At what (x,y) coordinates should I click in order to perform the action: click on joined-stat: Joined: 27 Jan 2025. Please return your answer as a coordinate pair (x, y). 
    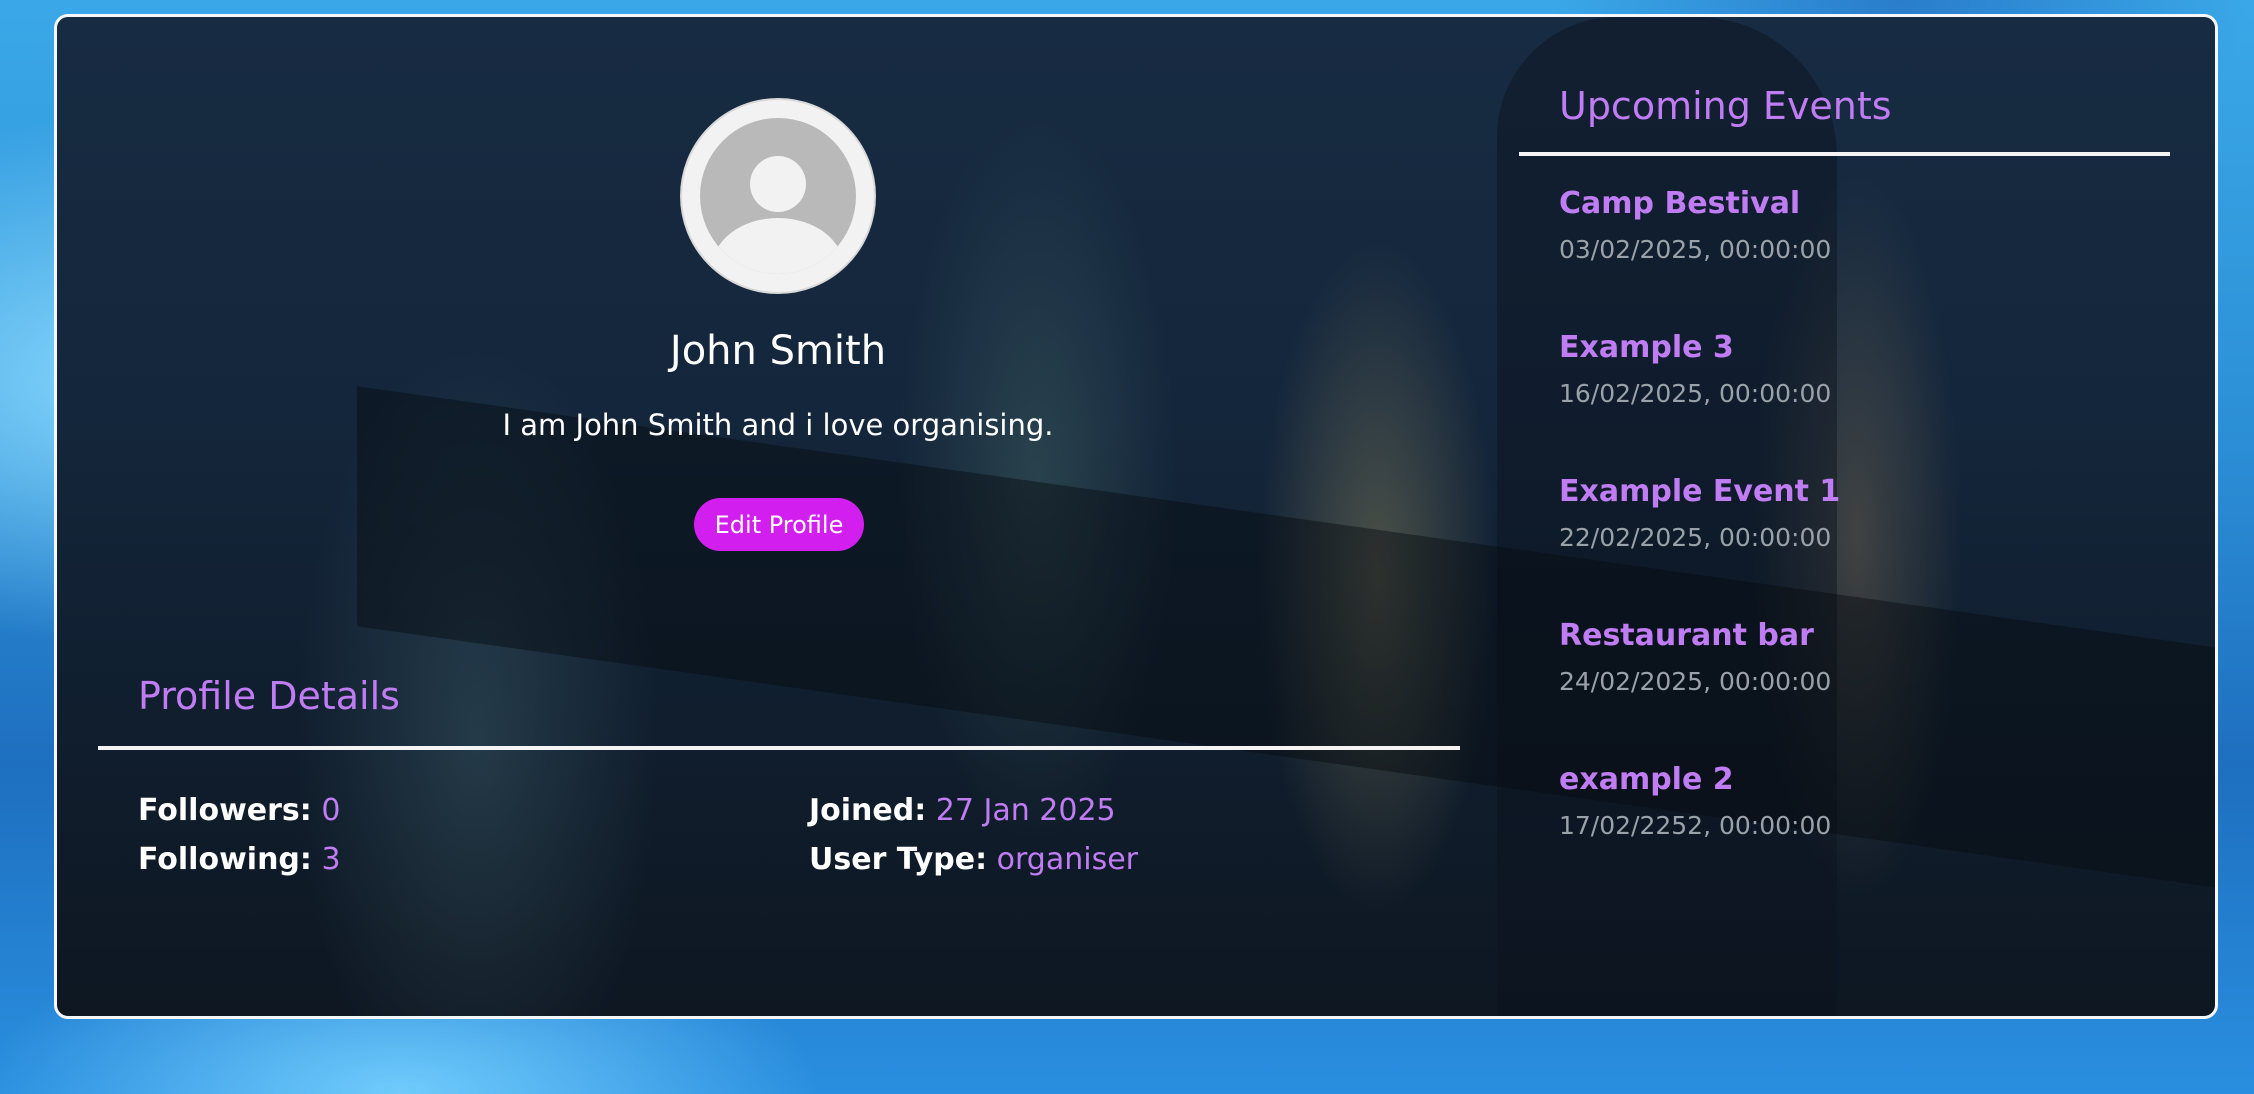
    Looking at the image, I should click on (962, 810).